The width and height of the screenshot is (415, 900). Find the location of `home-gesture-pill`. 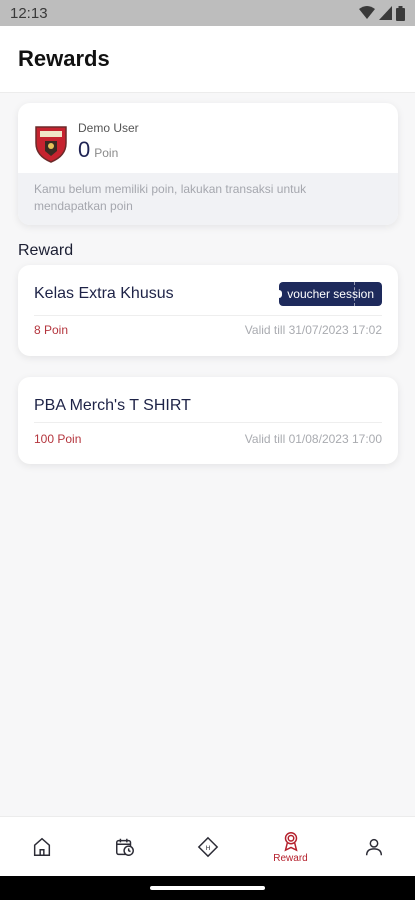

home-gesture-pill is located at coordinates (207, 888).